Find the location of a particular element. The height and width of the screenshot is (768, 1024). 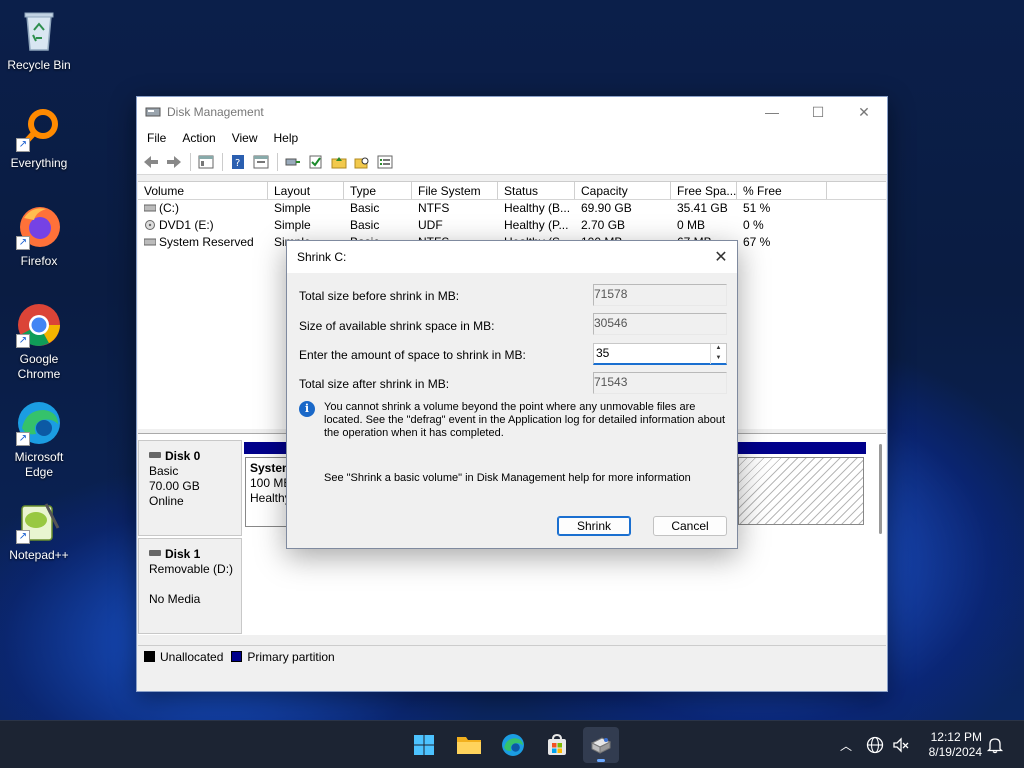

available-shrink-label: Size of available shrink space in MB: is located at coordinates (397, 326).